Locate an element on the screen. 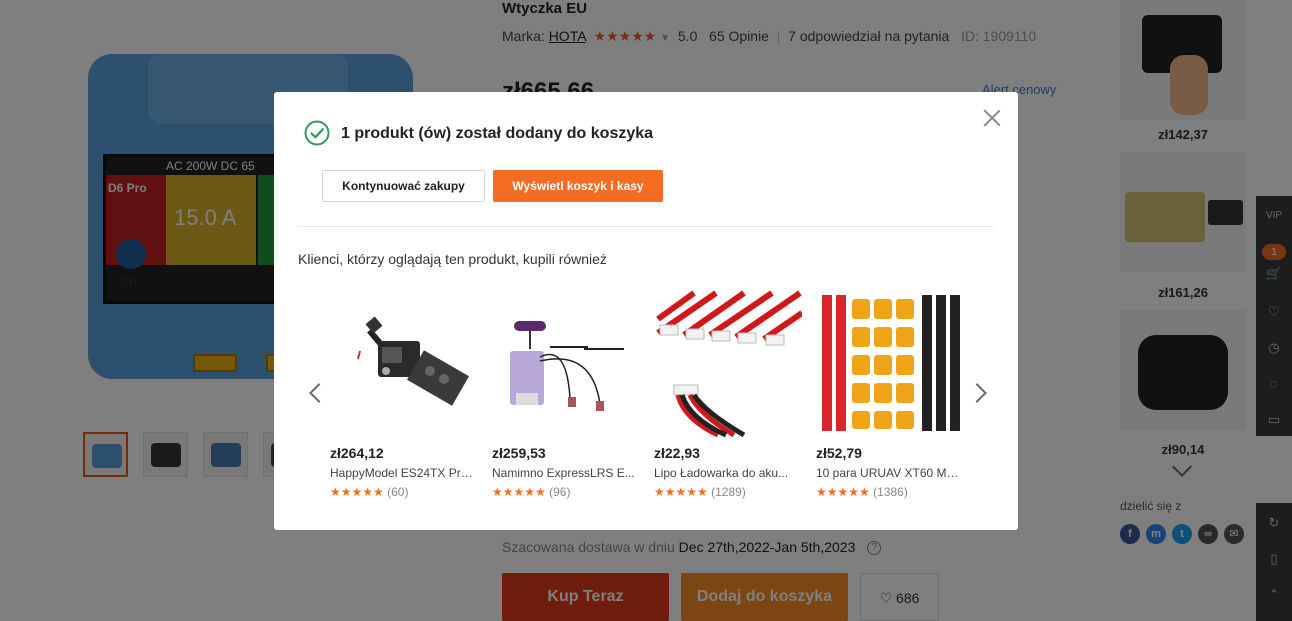  carousel-next-icon is located at coordinates (977, 393).